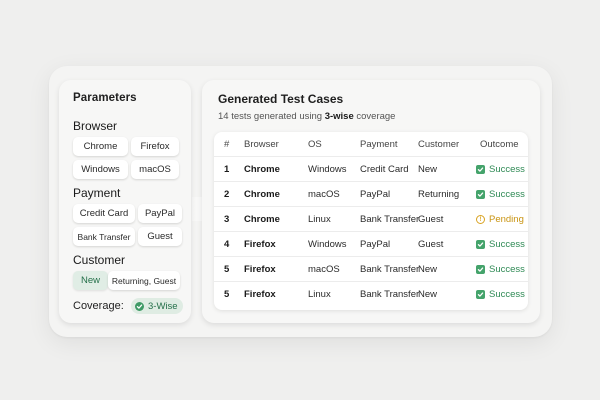 This screenshot has height=400, width=600. I want to click on cell-customer: Returning, so click(439, 194).